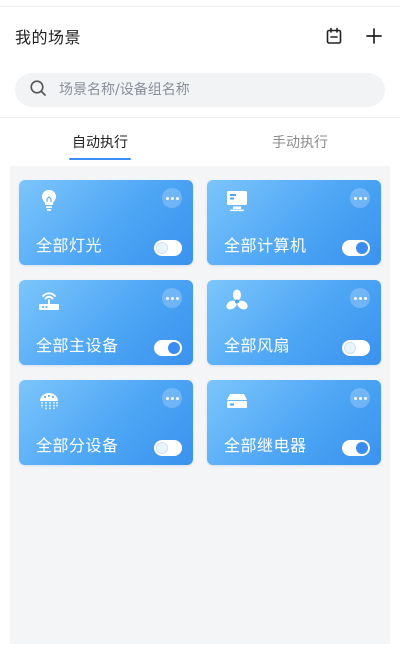 The image size is (400, 654). Describe the element at coordinates (200, 3) in the screenshot. I see `status-strip` at that location.